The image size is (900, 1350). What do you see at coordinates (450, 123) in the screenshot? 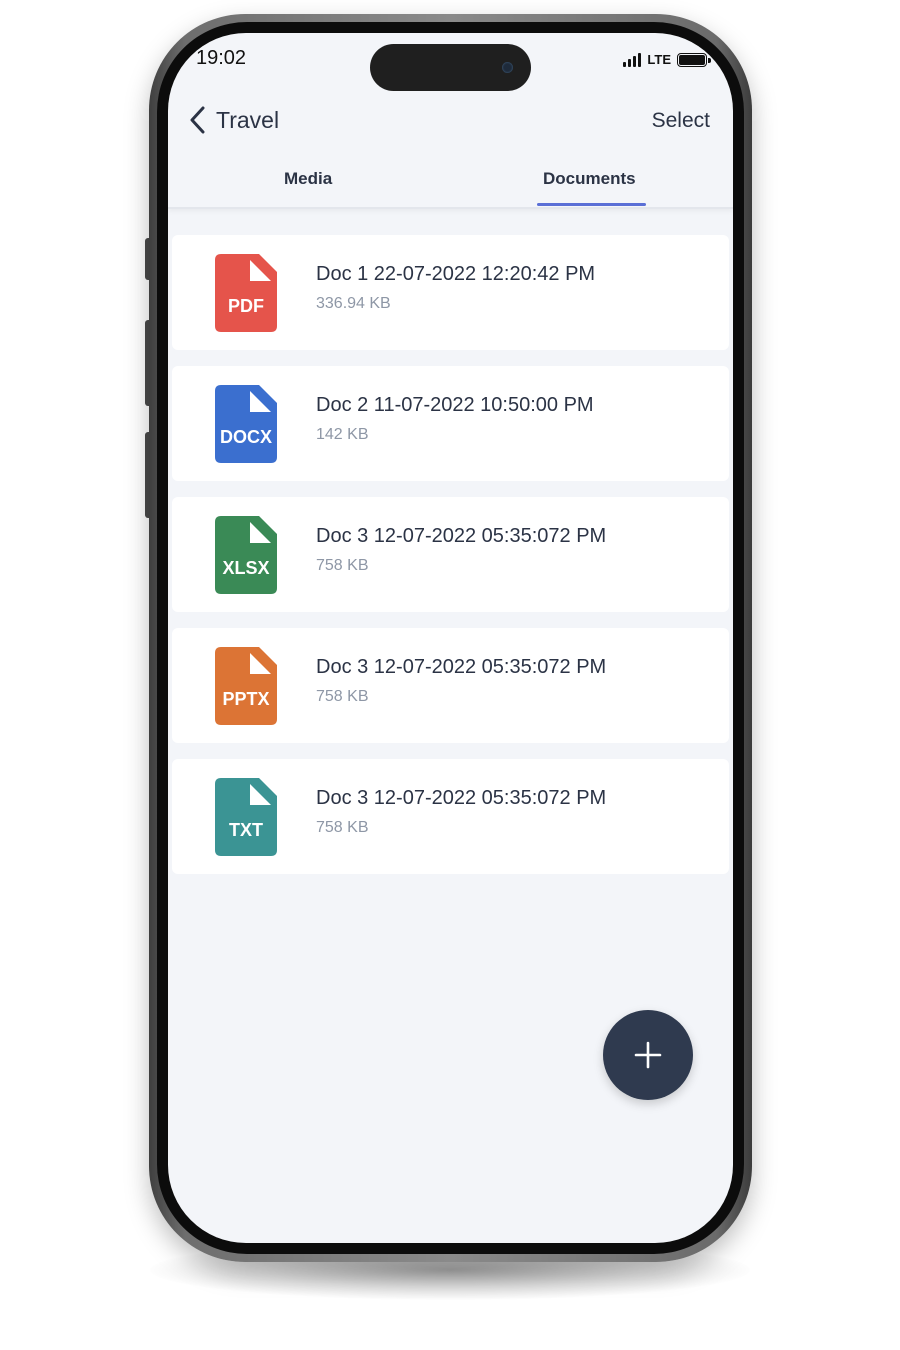
I see `nav-header: Travel Select` at bounding box center [450, 123].